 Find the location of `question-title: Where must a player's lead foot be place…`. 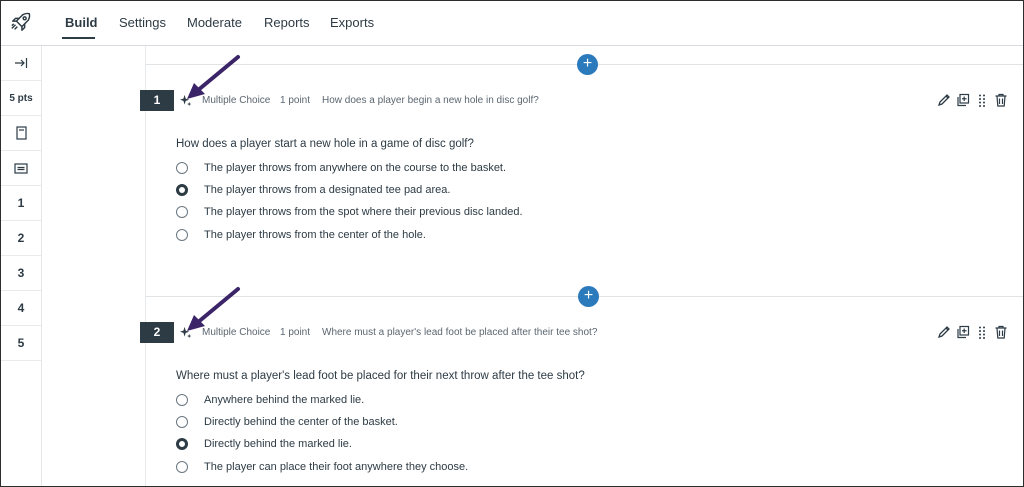

question-title: Where must a player's lead foot be place… is located at coordinates (460, 332).